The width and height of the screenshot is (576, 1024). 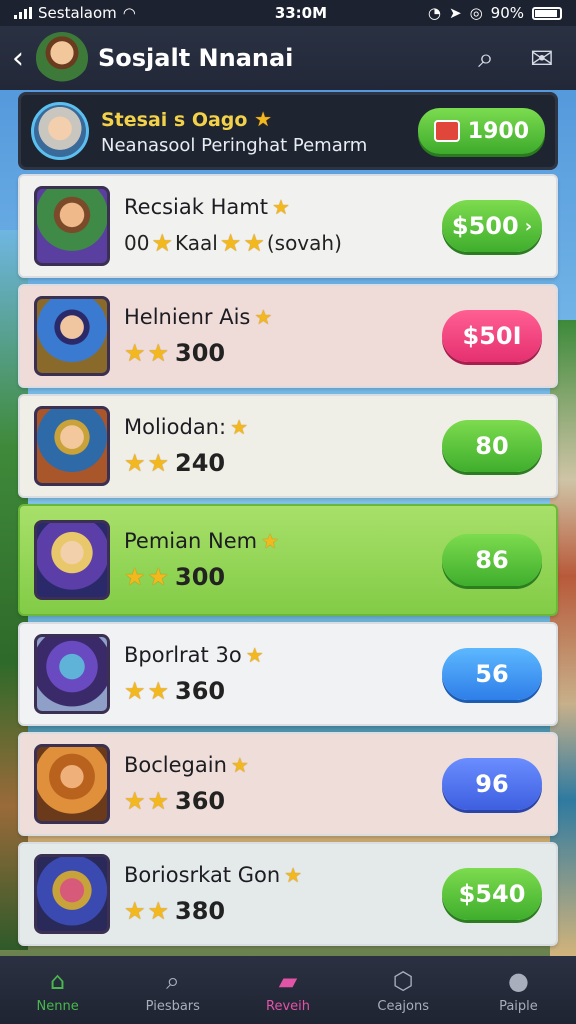 I want to click on tab-badges: ⬡ Ceajons, so click(x=403, y=990).